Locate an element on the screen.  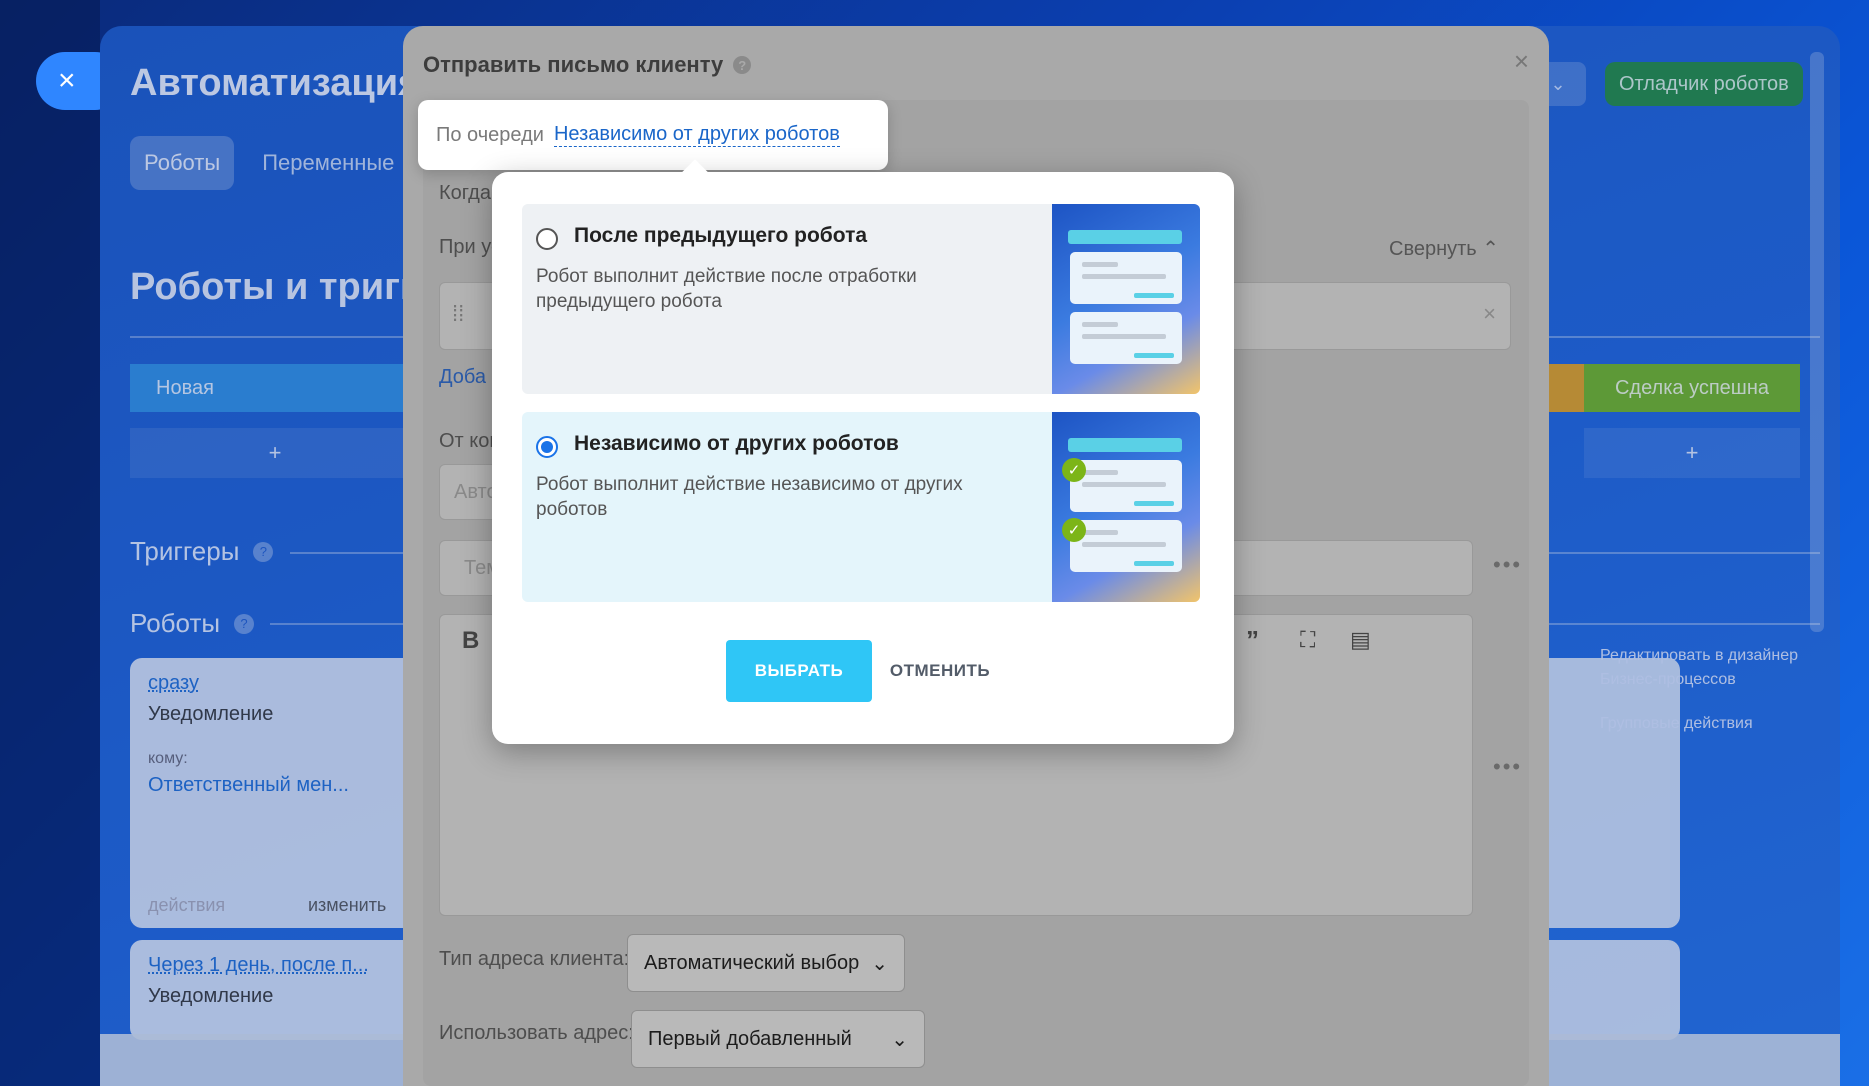
execution-order-chip: По очереди Независимо от других роботов is located at coordinates (653, 135).